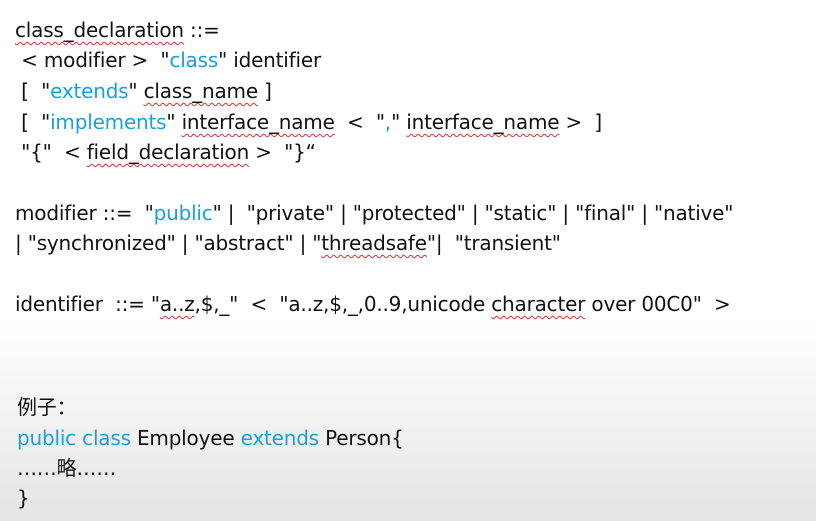 This screenshot has height=521, width=816. What do you see at coordinates (399, 122) in the screenshot?
I see `comma-quote: "` at bounding box center [399, 122].